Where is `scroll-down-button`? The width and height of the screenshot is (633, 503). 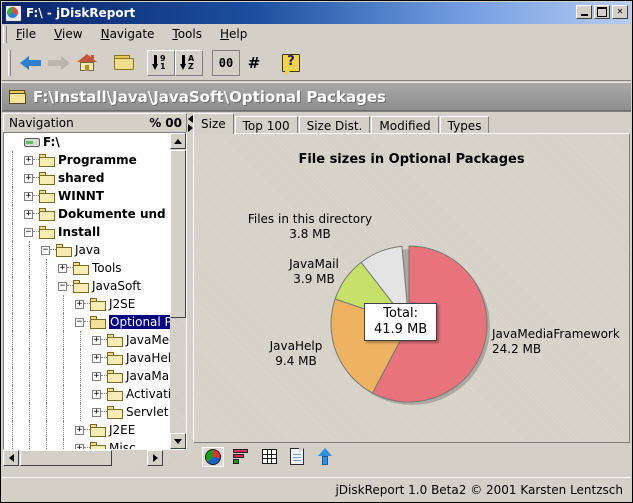 scroll-down-button is located at coordinates (178, 441).